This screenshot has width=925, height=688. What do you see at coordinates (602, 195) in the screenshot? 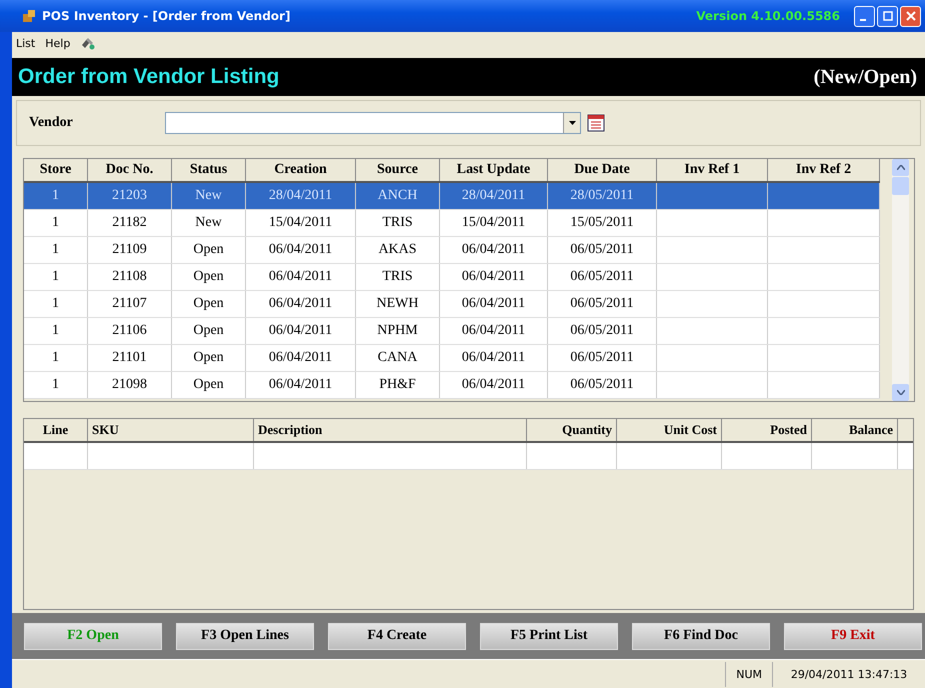
I see `table-cell: 28/05/2011` at bounding box center [602, 195].